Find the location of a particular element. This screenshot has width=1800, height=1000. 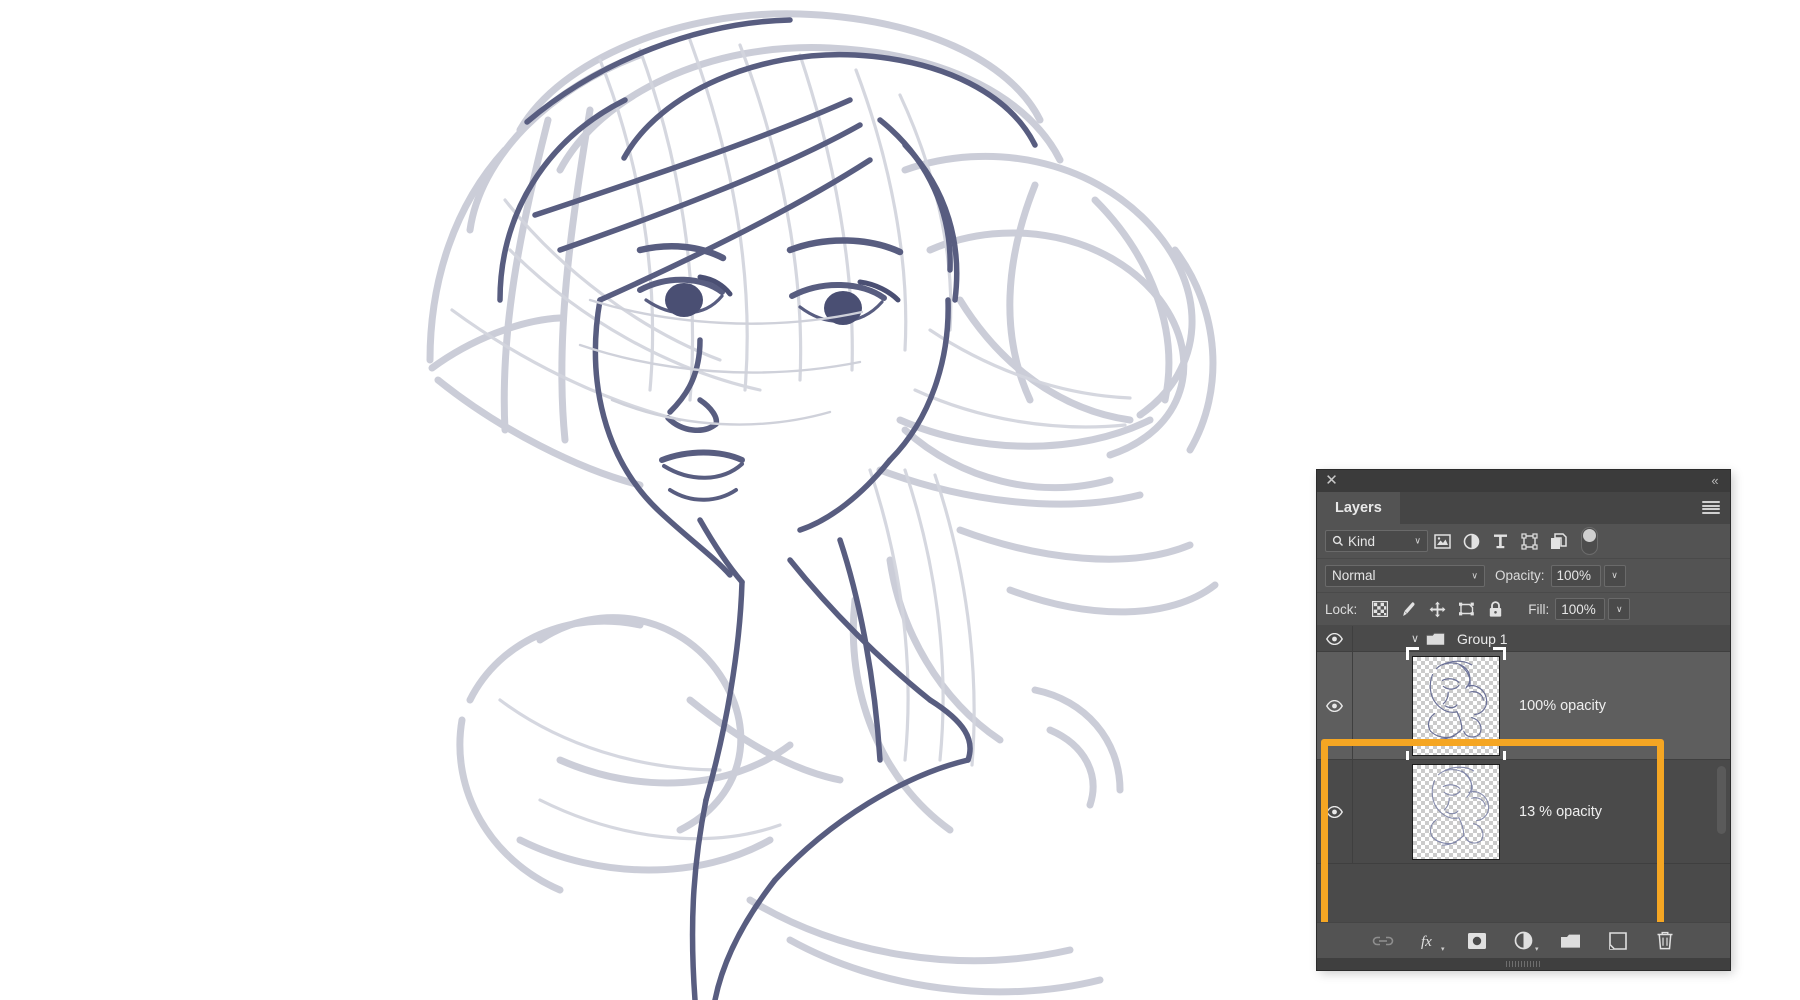

blend-opacity-row: Normal ∨ Opacity: 100% ∨ is located at coordinates (1523, 576).